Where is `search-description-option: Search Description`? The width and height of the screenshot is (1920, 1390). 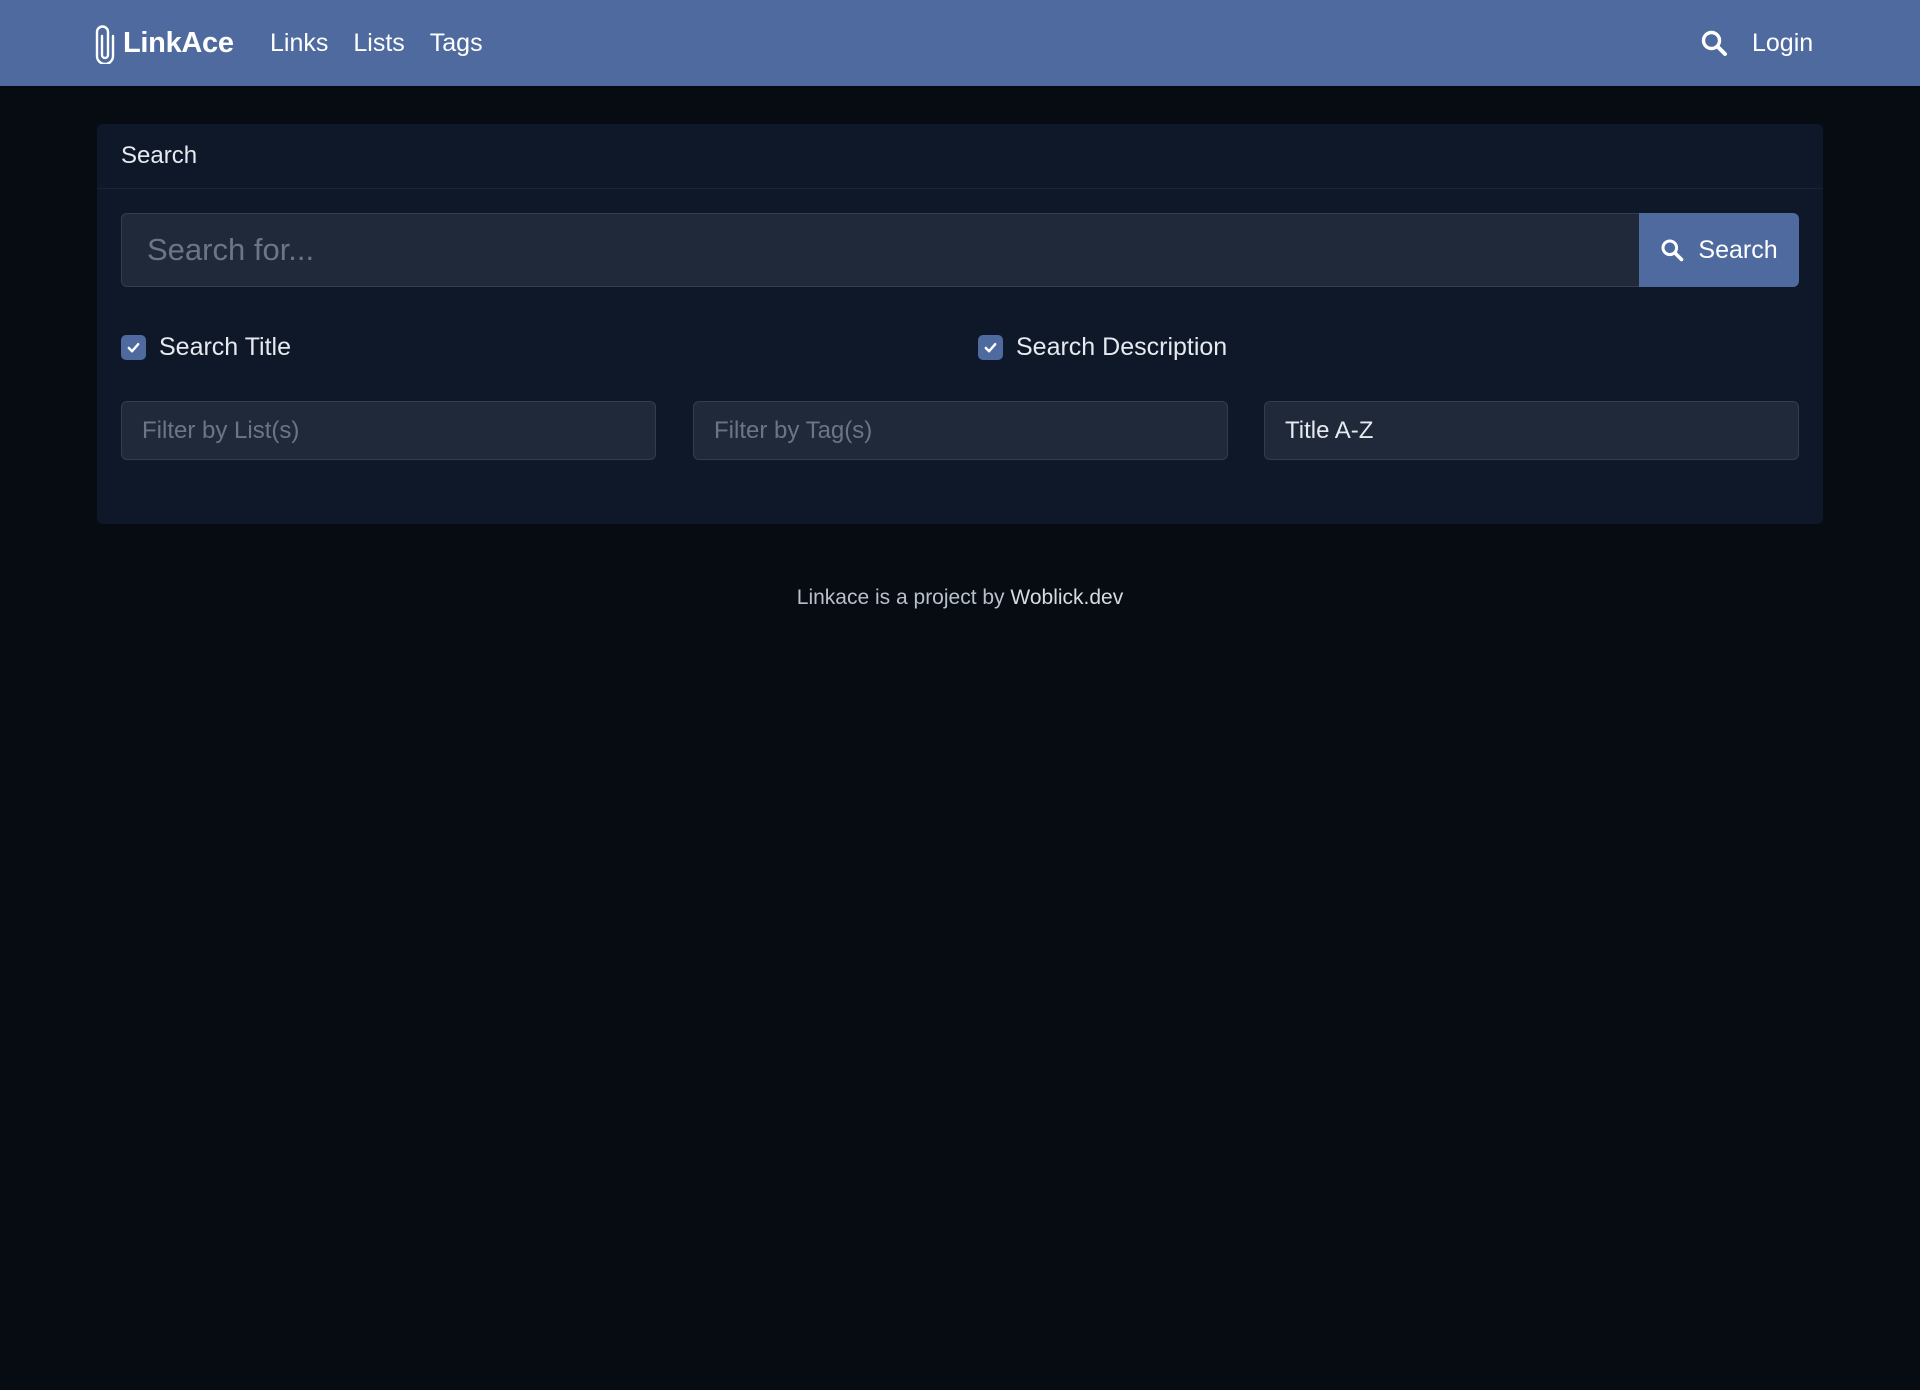
search-description-option: Search Description is located at coordinates (1102, 347).